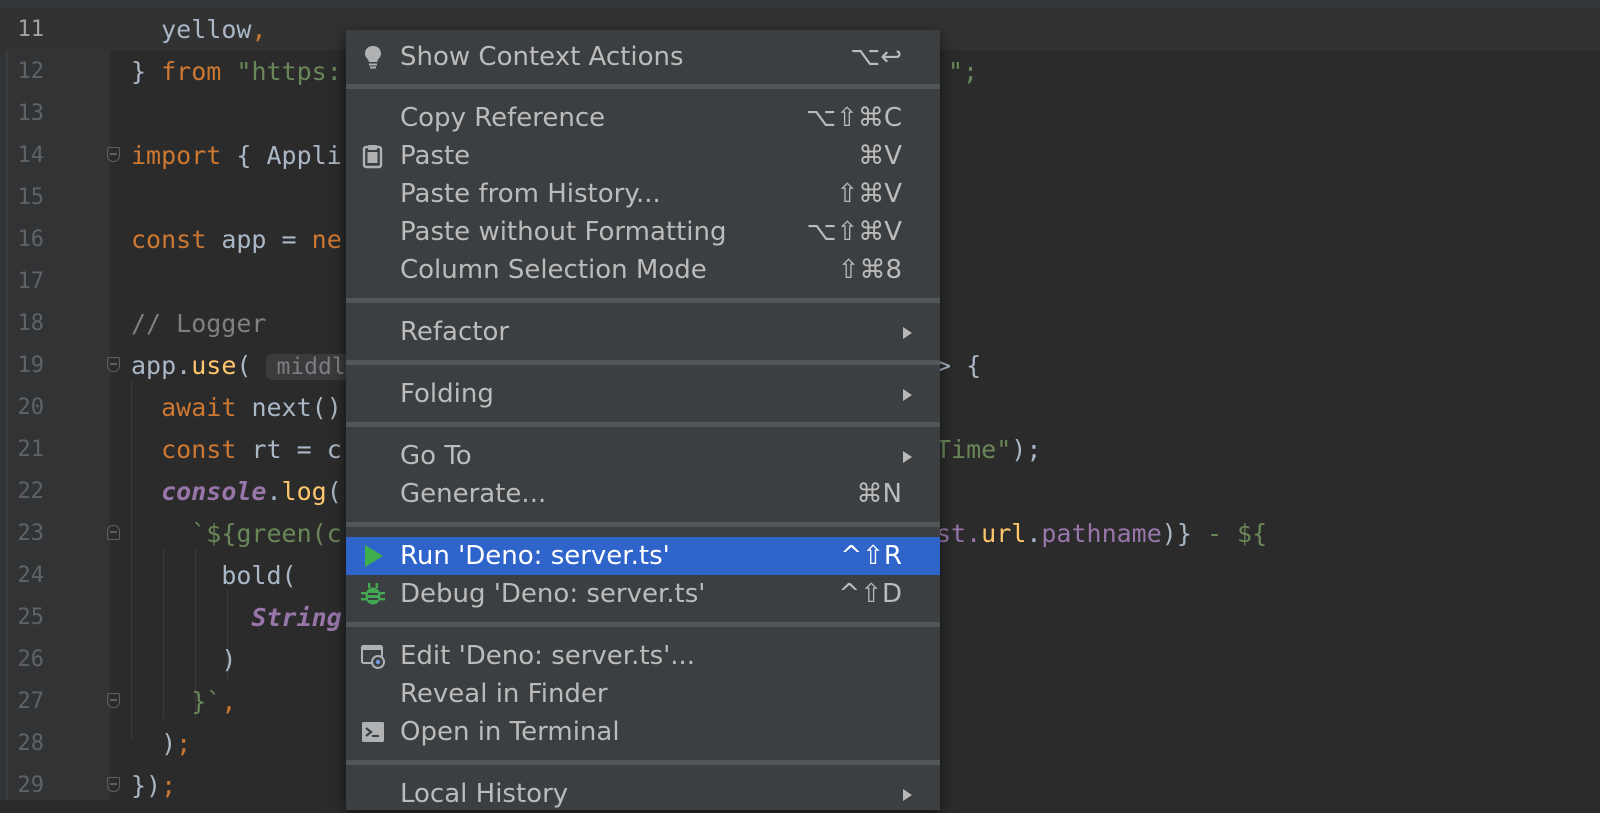 The height and width of the screenshot is (813, 1600). I want to click on menu-item-local-history: Local History, so click(643, 794).